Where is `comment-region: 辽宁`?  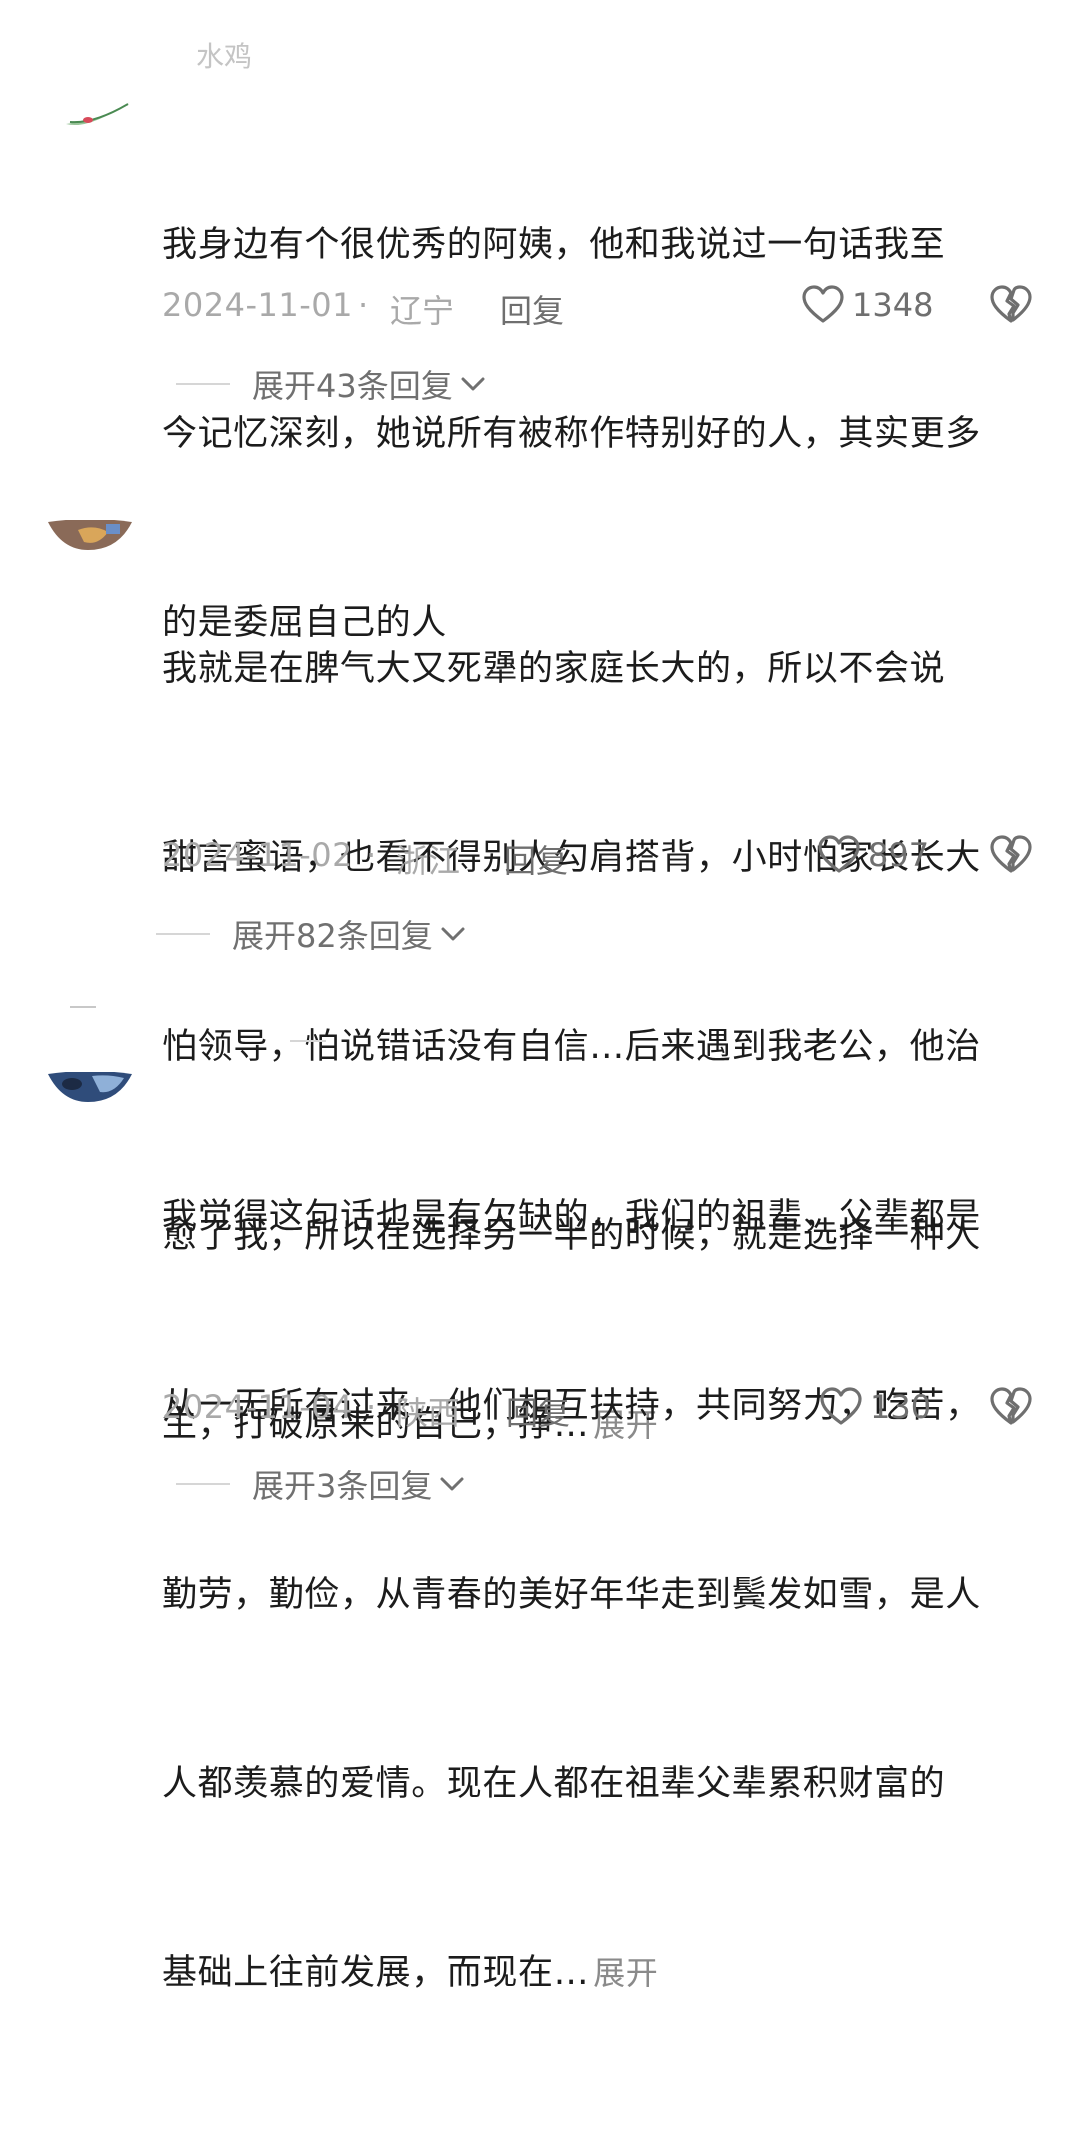 comment-region: 辽宁 is located at coordinates (422, 311).